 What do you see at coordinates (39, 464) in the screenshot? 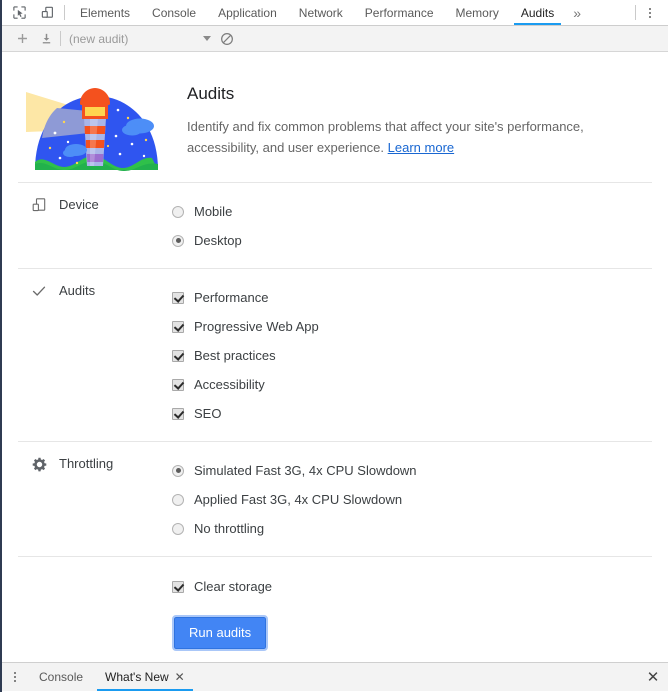
I see `gear-icon` at bounding box center [39, 464].